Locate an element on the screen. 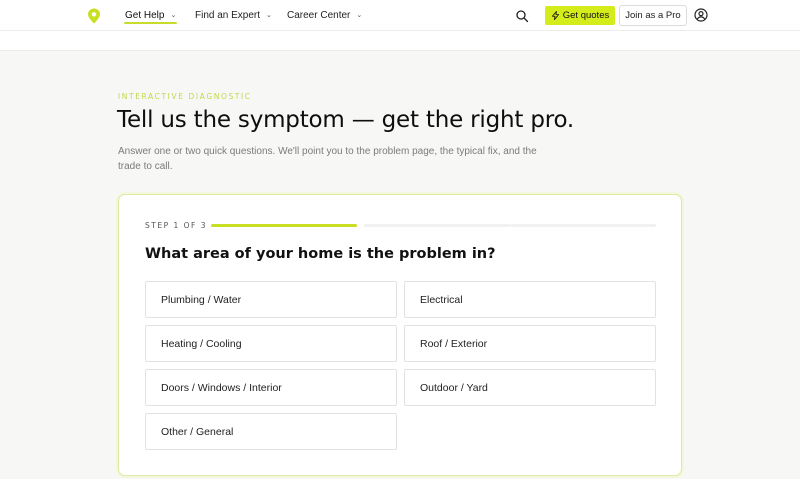 The width and height of the screenshot is (800, 479). search-icon is located at coordinates (522, 16).